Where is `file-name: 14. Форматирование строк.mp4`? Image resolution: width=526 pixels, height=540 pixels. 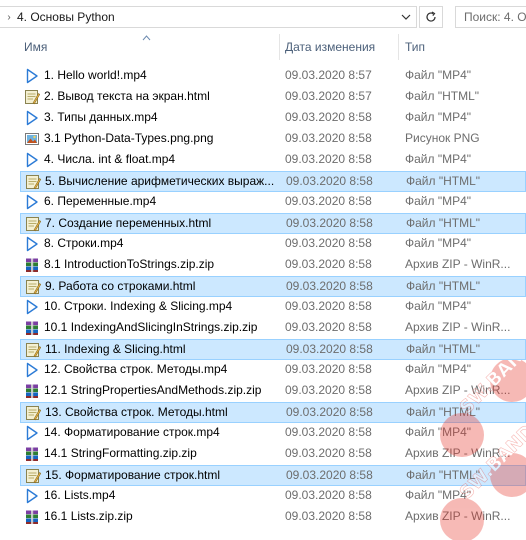 file-name: 14. Форматирование строк.mp4 is located at coordinates (163, 432).